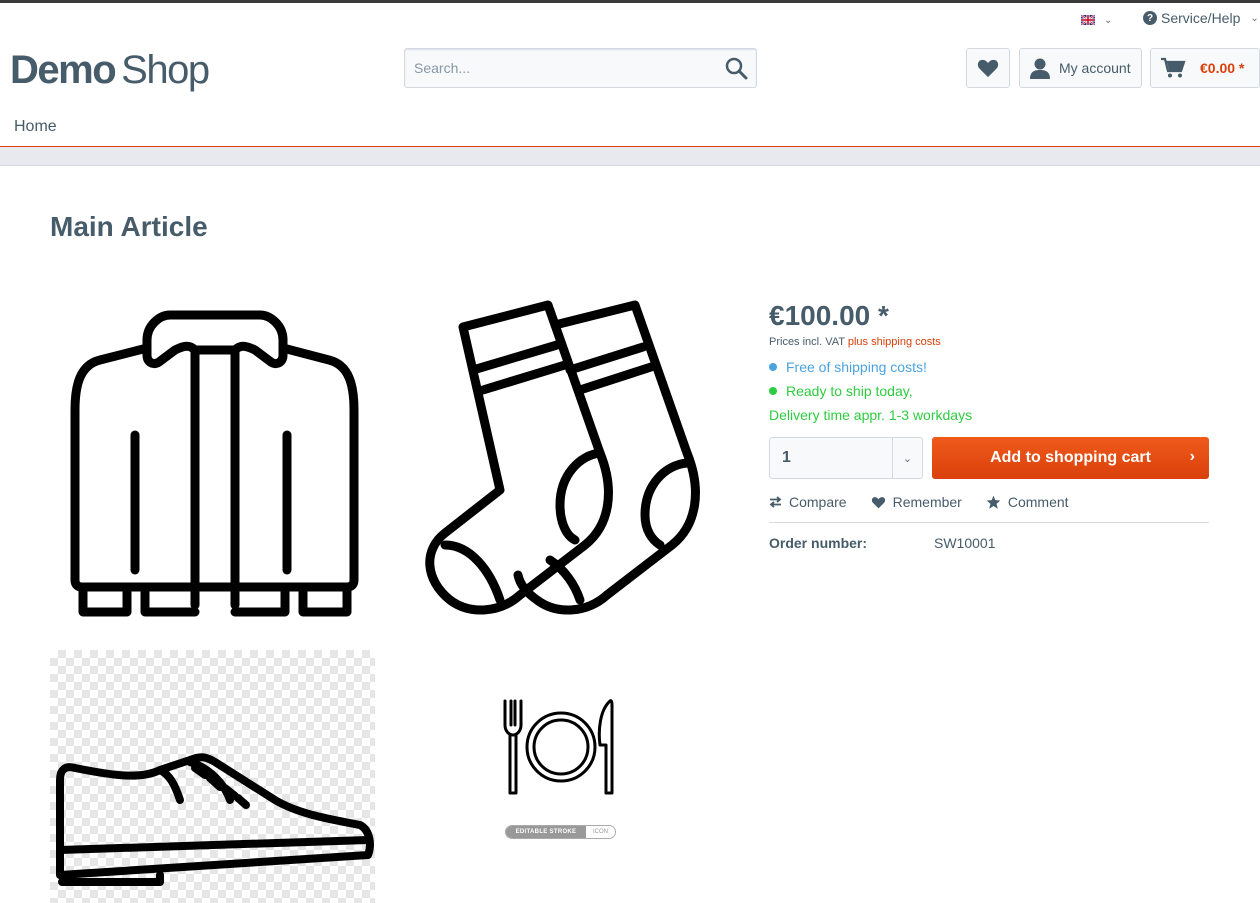 The image size is (1260, 903). I want to click on editable-stroke-badge: EDITABLE STROKE ICON, so click(560, 832).